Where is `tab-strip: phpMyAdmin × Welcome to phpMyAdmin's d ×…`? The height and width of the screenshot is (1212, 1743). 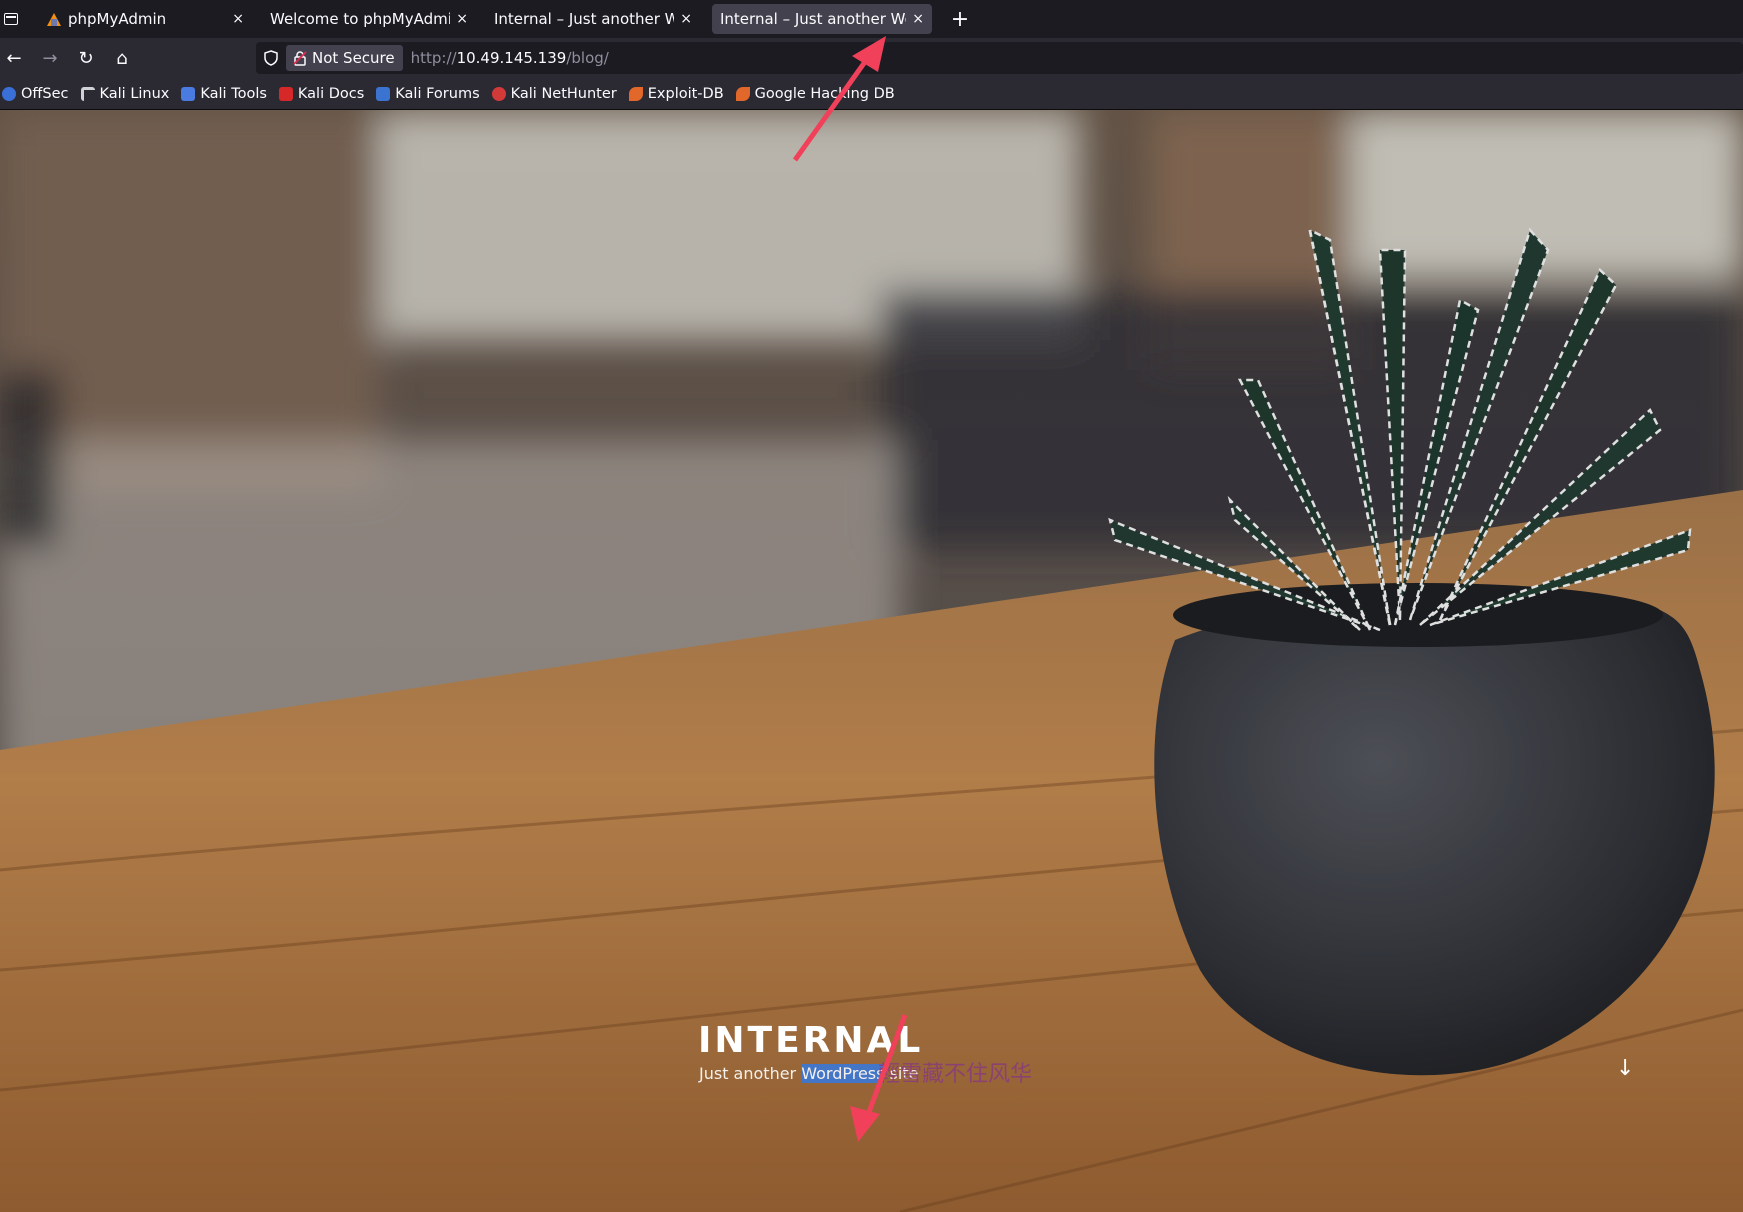
tab-strip: phpMyAdmin × Welcome to phpMyAdmin's d ×… is located at coordinates (871, 19).